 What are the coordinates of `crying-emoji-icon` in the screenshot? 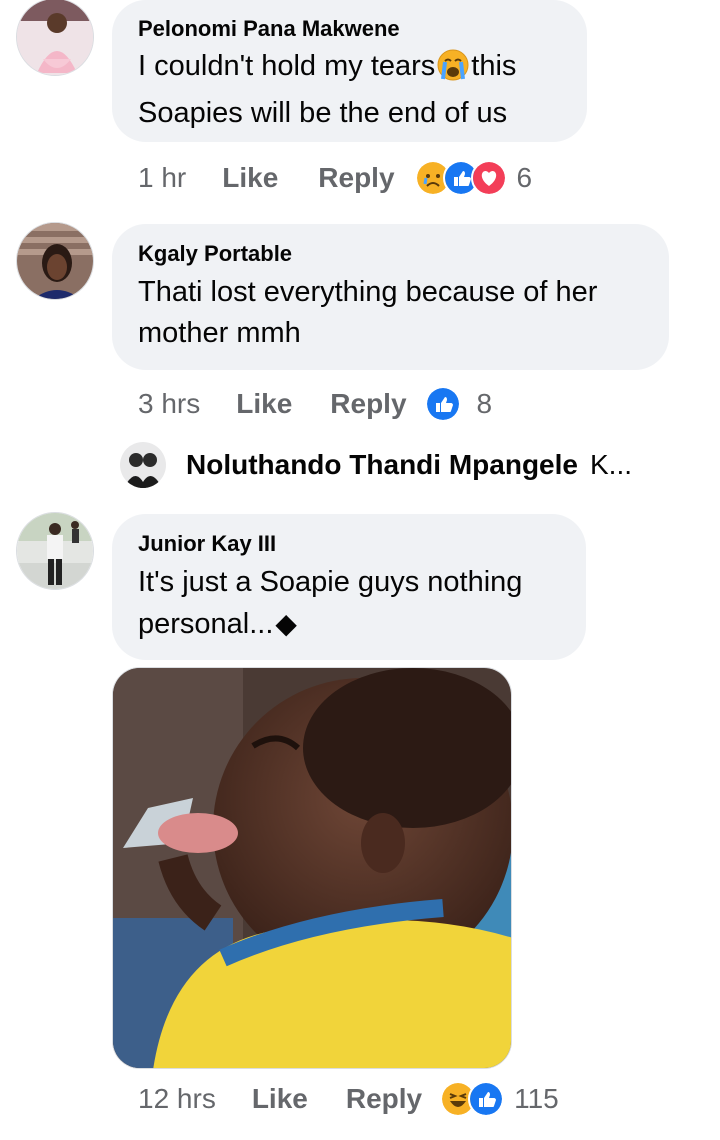 It's located at (453, 71).